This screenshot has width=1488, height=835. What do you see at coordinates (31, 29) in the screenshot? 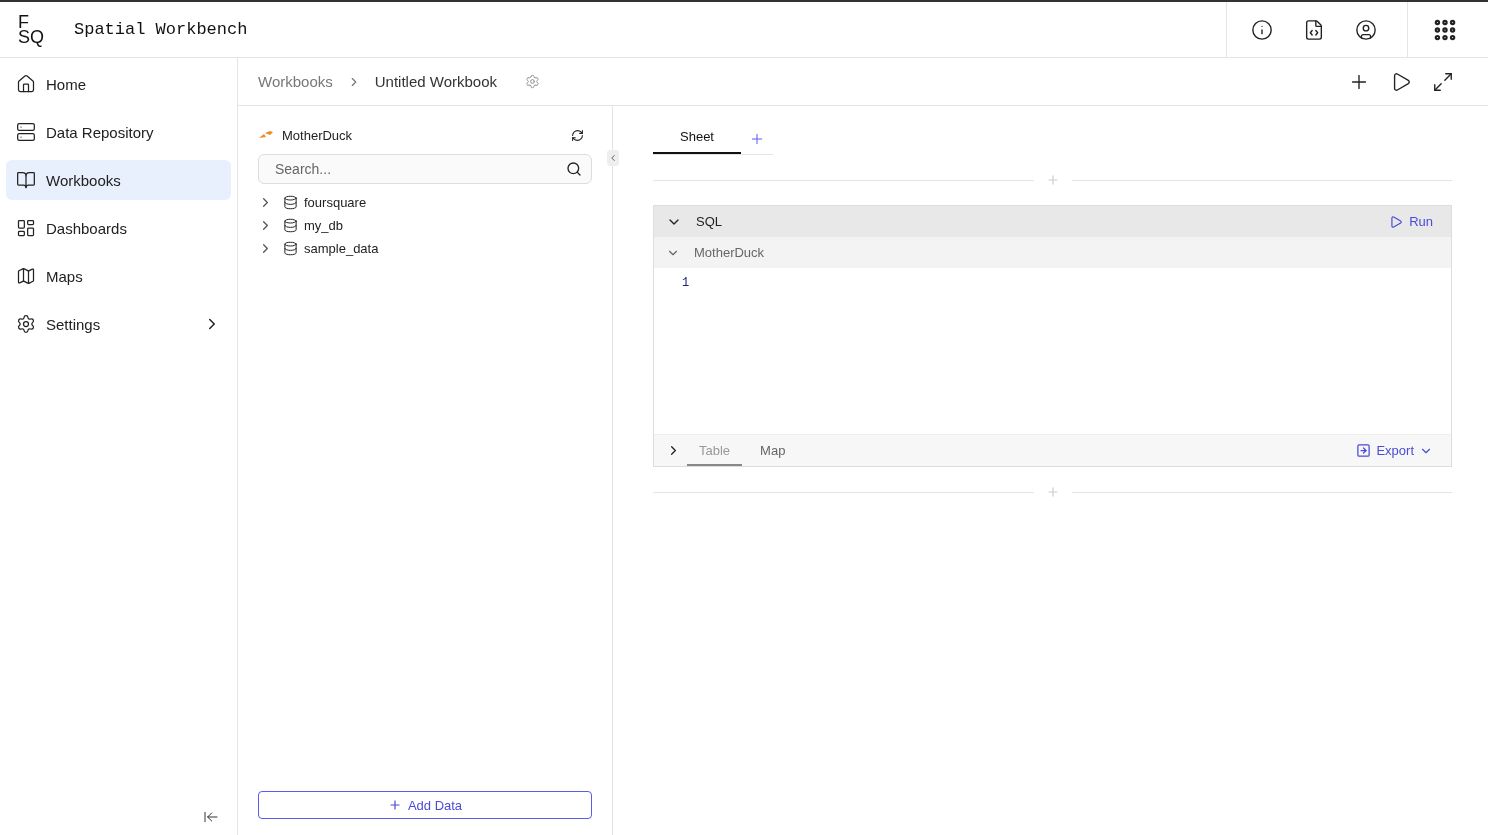
I see `logo: F SQ` at bounding box center [31, 29].